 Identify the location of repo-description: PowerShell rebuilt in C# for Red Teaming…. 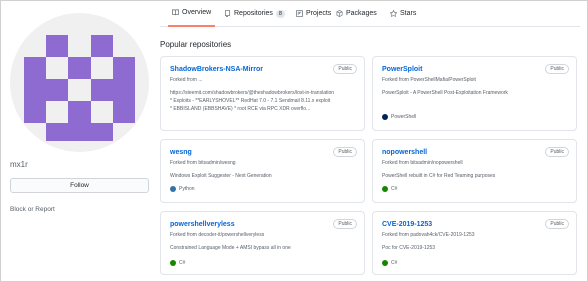
(476, 176).